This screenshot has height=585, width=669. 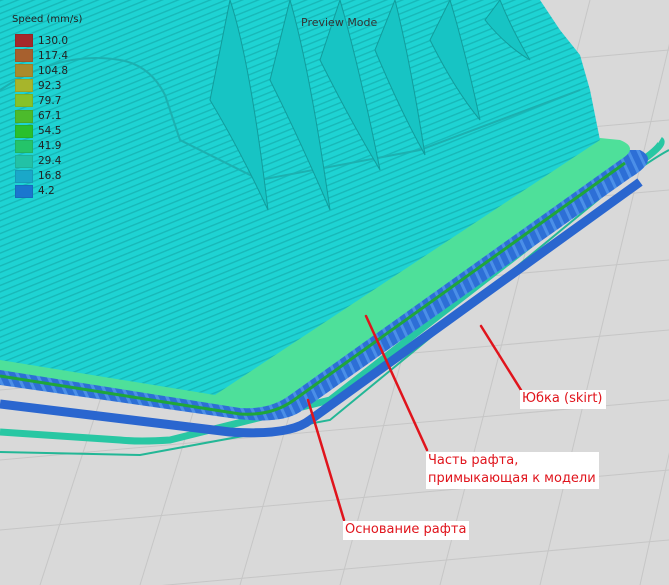 I want to click on legend-row: 41.9, so click(x=52, y=146).